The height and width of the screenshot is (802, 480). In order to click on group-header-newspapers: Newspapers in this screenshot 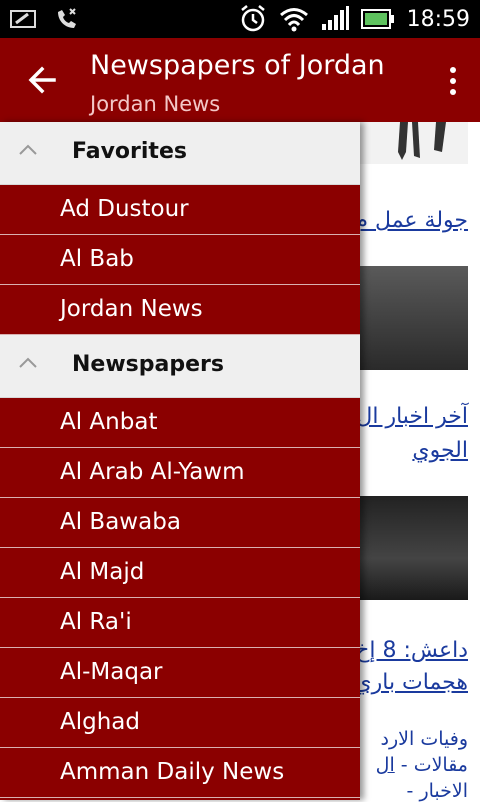, I will do `click(180, 366)`.